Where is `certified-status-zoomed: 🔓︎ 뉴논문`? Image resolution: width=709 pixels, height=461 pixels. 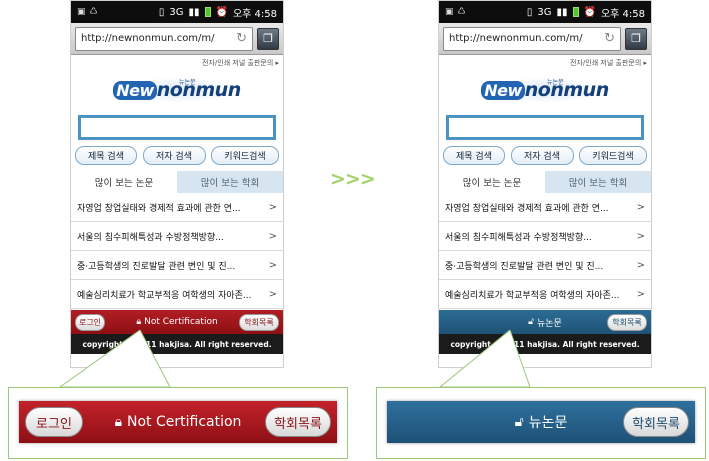
certified-status-zoomed: 🔓︎ 뉴논문 is located at coordinates (541, 422).